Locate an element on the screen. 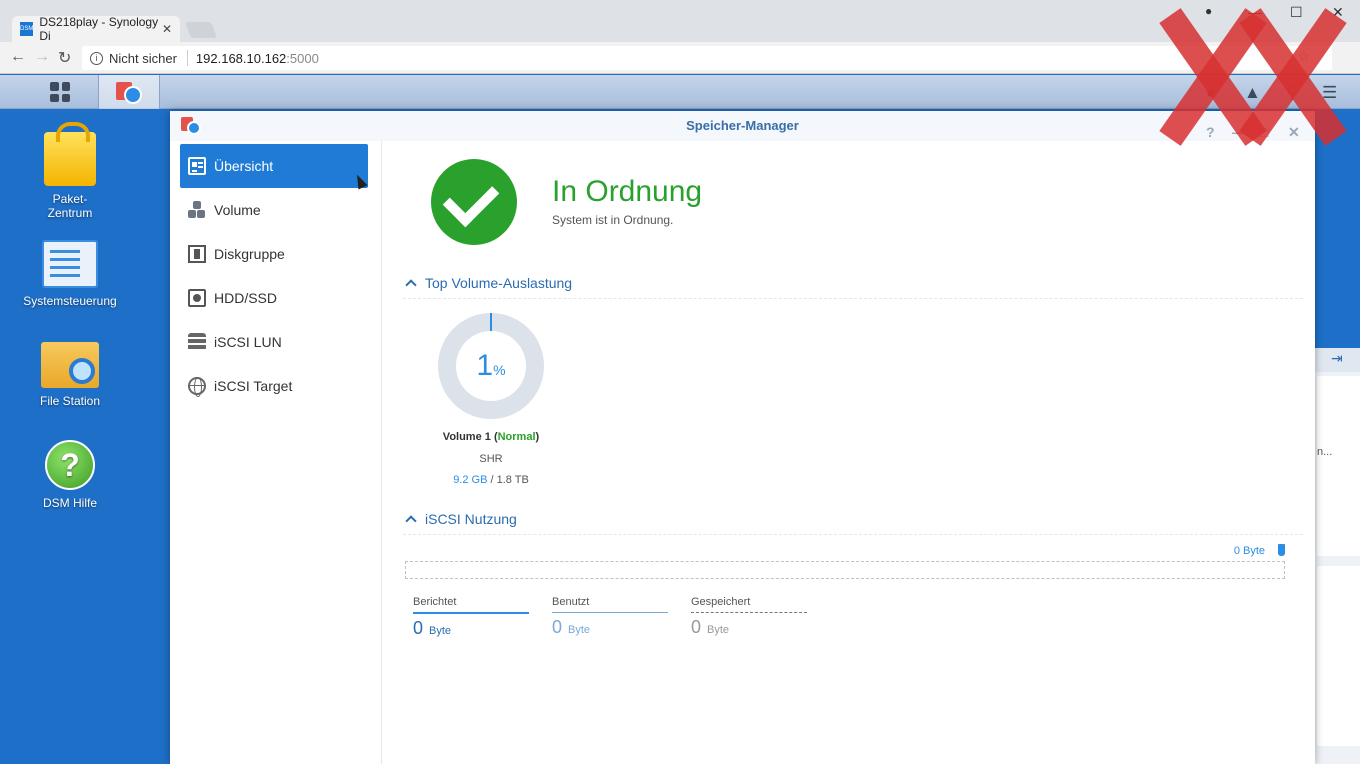 This screenshot has width=1360, height=764. lun-icon is located at coordinates (197, 342).